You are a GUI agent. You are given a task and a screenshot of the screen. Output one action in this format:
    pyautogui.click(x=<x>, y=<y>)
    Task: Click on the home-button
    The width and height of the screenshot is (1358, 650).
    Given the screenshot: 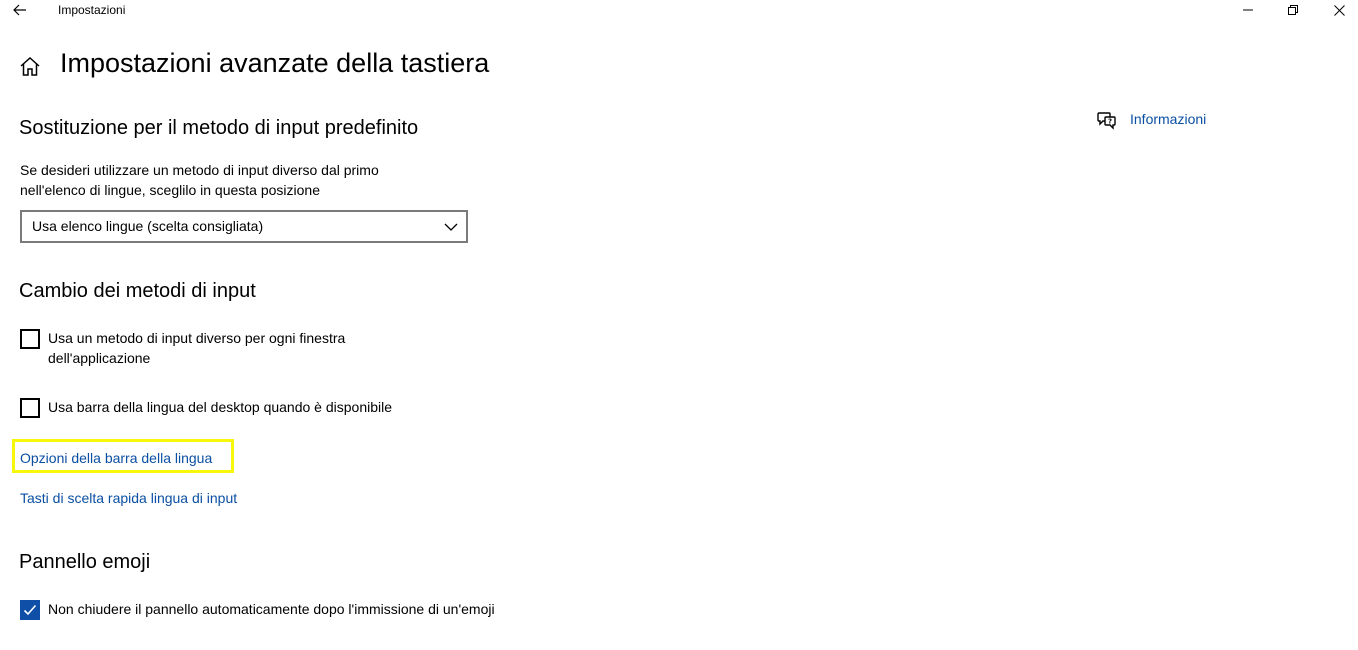 What is the action you would take?
    pyautogui.click(x=30, y=67)
    